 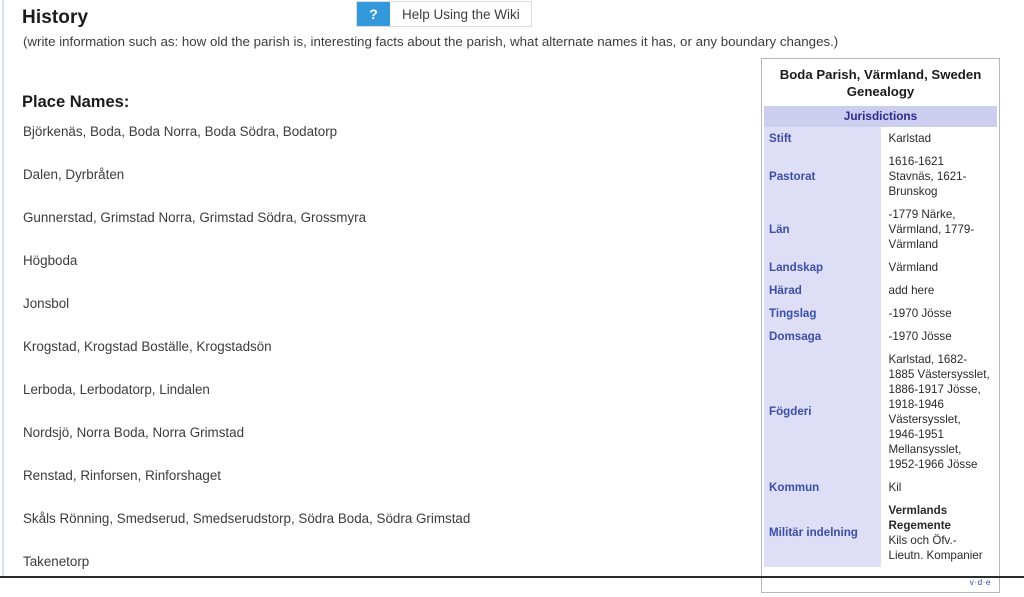 I want to click on left-margin-rule, so click(x=3, y=289).